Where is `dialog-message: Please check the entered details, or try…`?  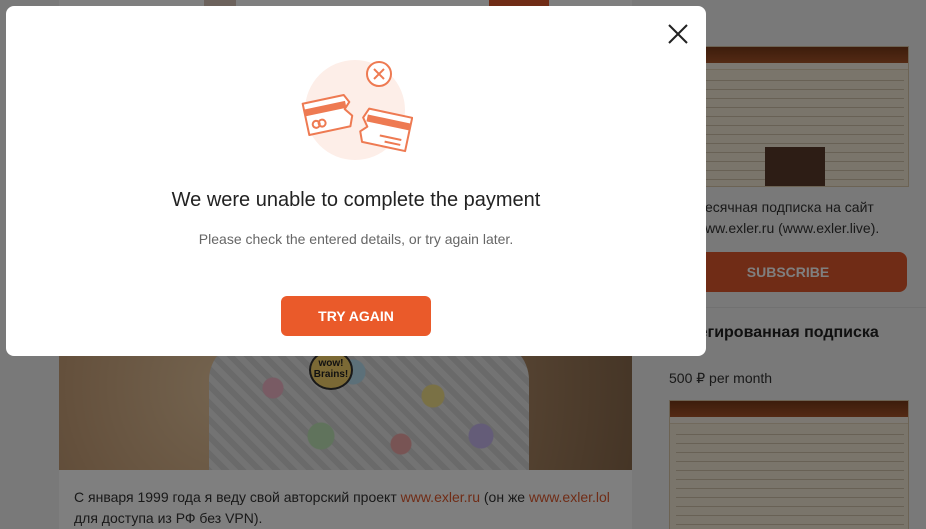 dialog-message: Please check the entered details, or try… is located at coordinates (356, 239).